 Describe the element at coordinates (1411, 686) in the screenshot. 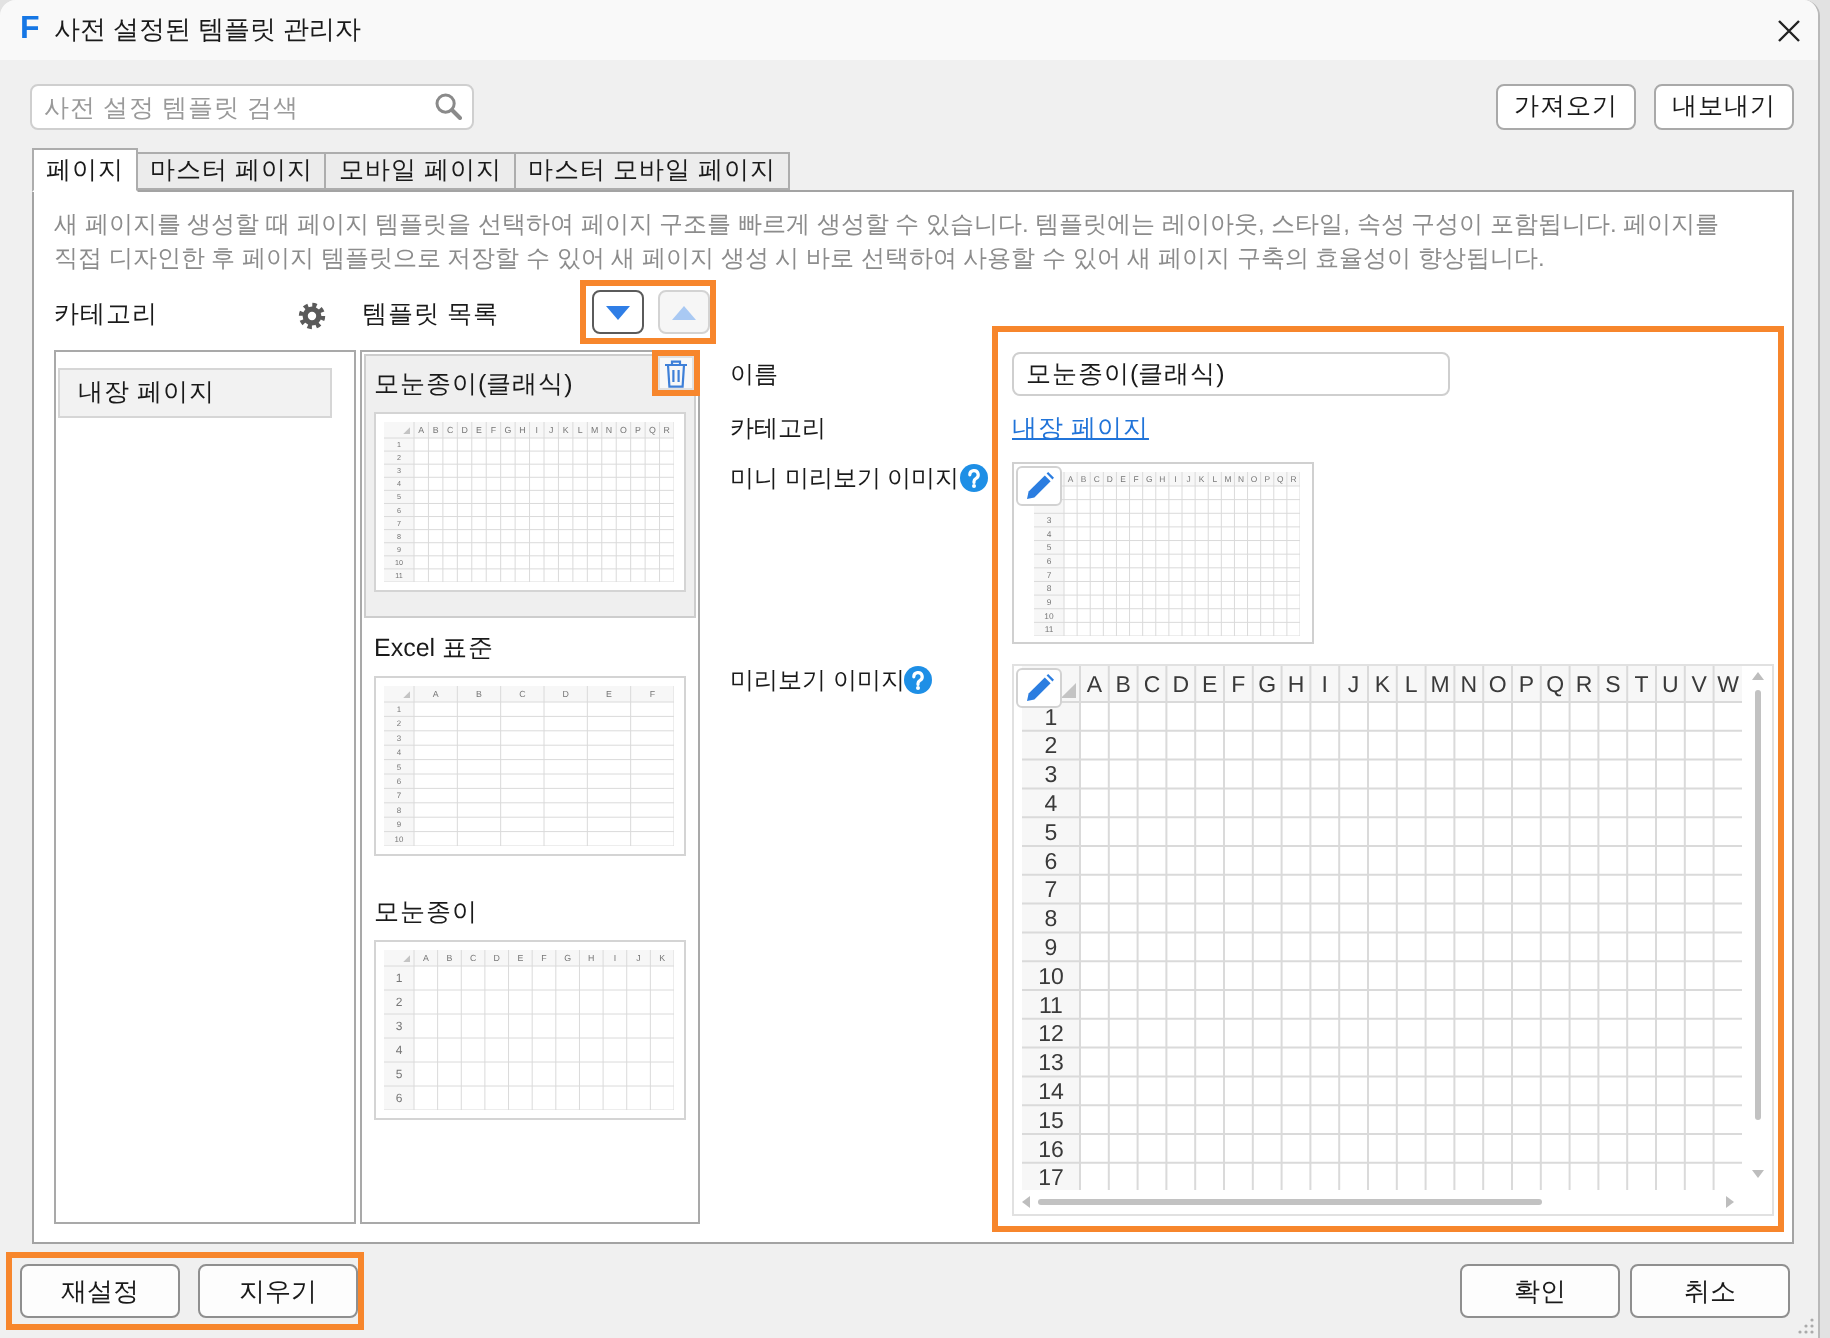

I see `column-header: L` at that location.